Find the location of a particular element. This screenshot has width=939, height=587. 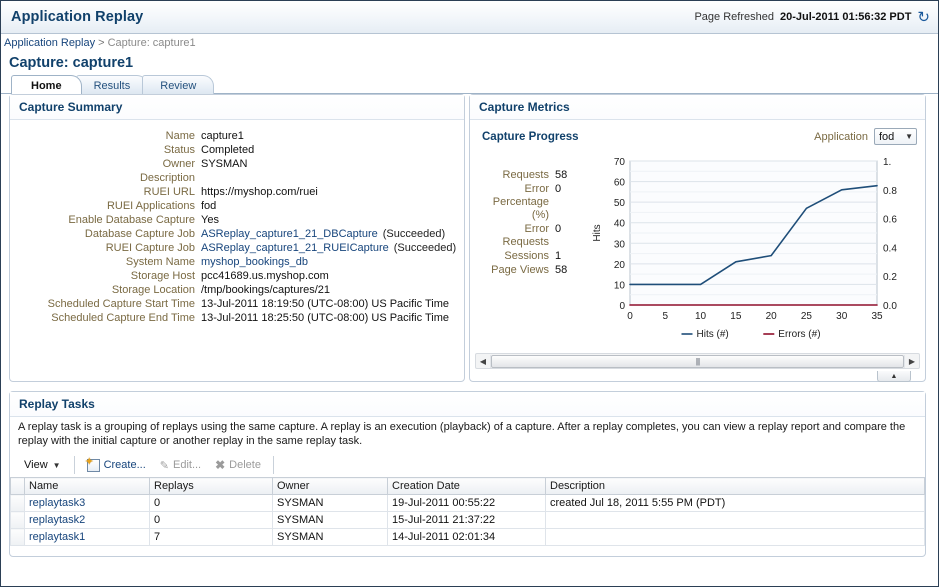

refresh-icon: ↻ is located at coordinates (923, 17).